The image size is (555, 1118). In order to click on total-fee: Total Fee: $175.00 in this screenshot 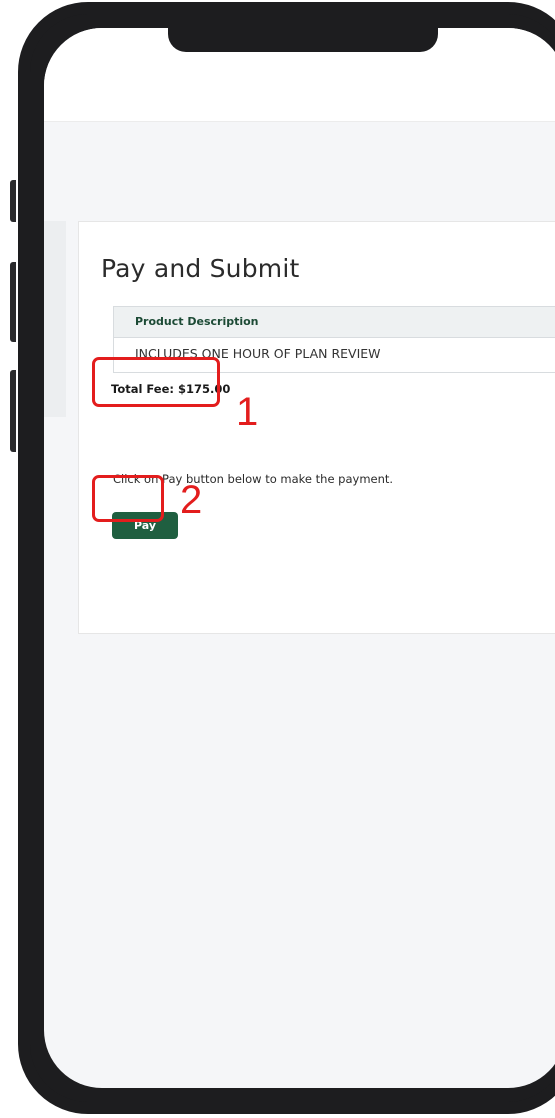, I will do `click(171, 389)`.